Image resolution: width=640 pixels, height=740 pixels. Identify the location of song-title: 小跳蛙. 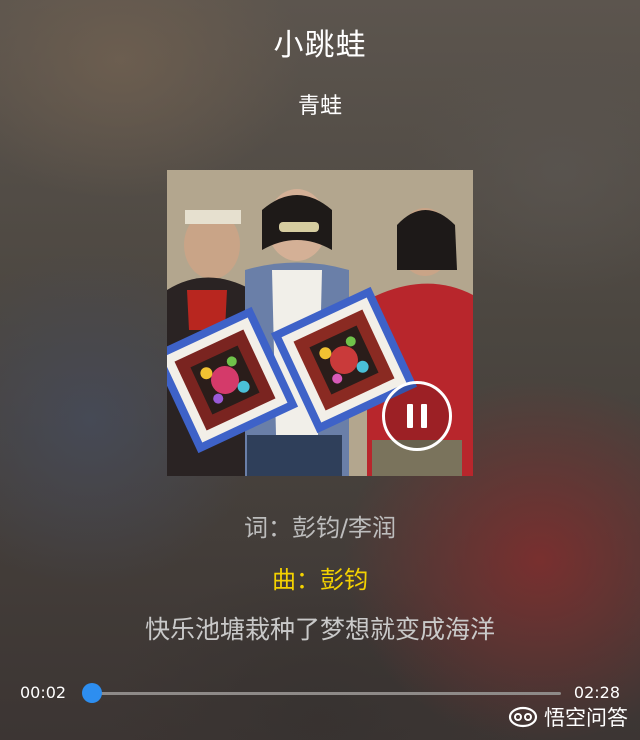
(320, 45).